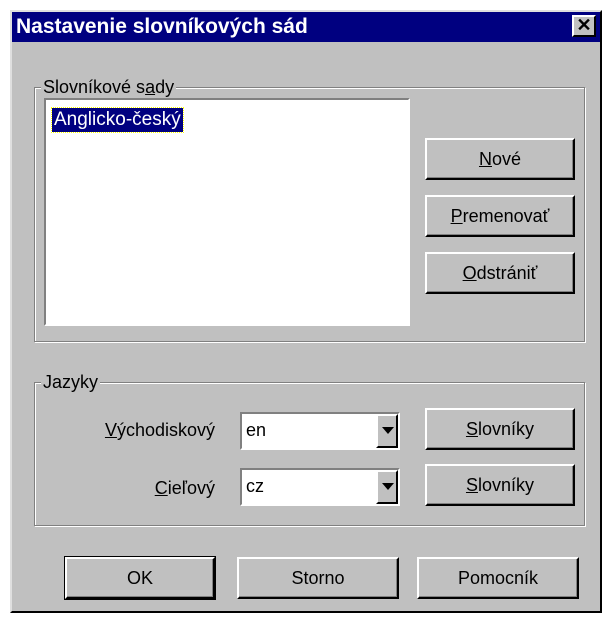 This screenshot has height=618, width=609. What do you see at coordinates (162, 26) in the screenshot?
I see `dialog-title: Nastavenie slovníkových sád` at bounding box center [162, 26].